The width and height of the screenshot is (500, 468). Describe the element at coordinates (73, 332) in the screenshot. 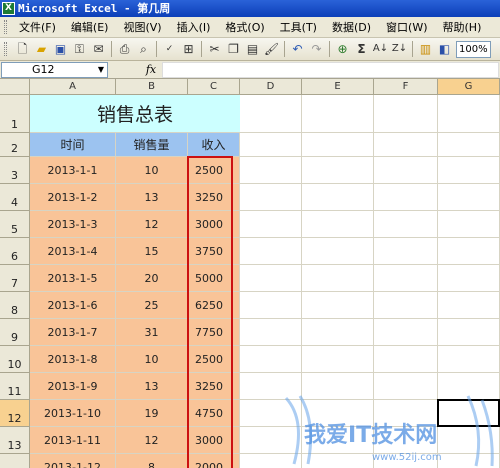

I see `date-cell: 2013-1-7` at that location.